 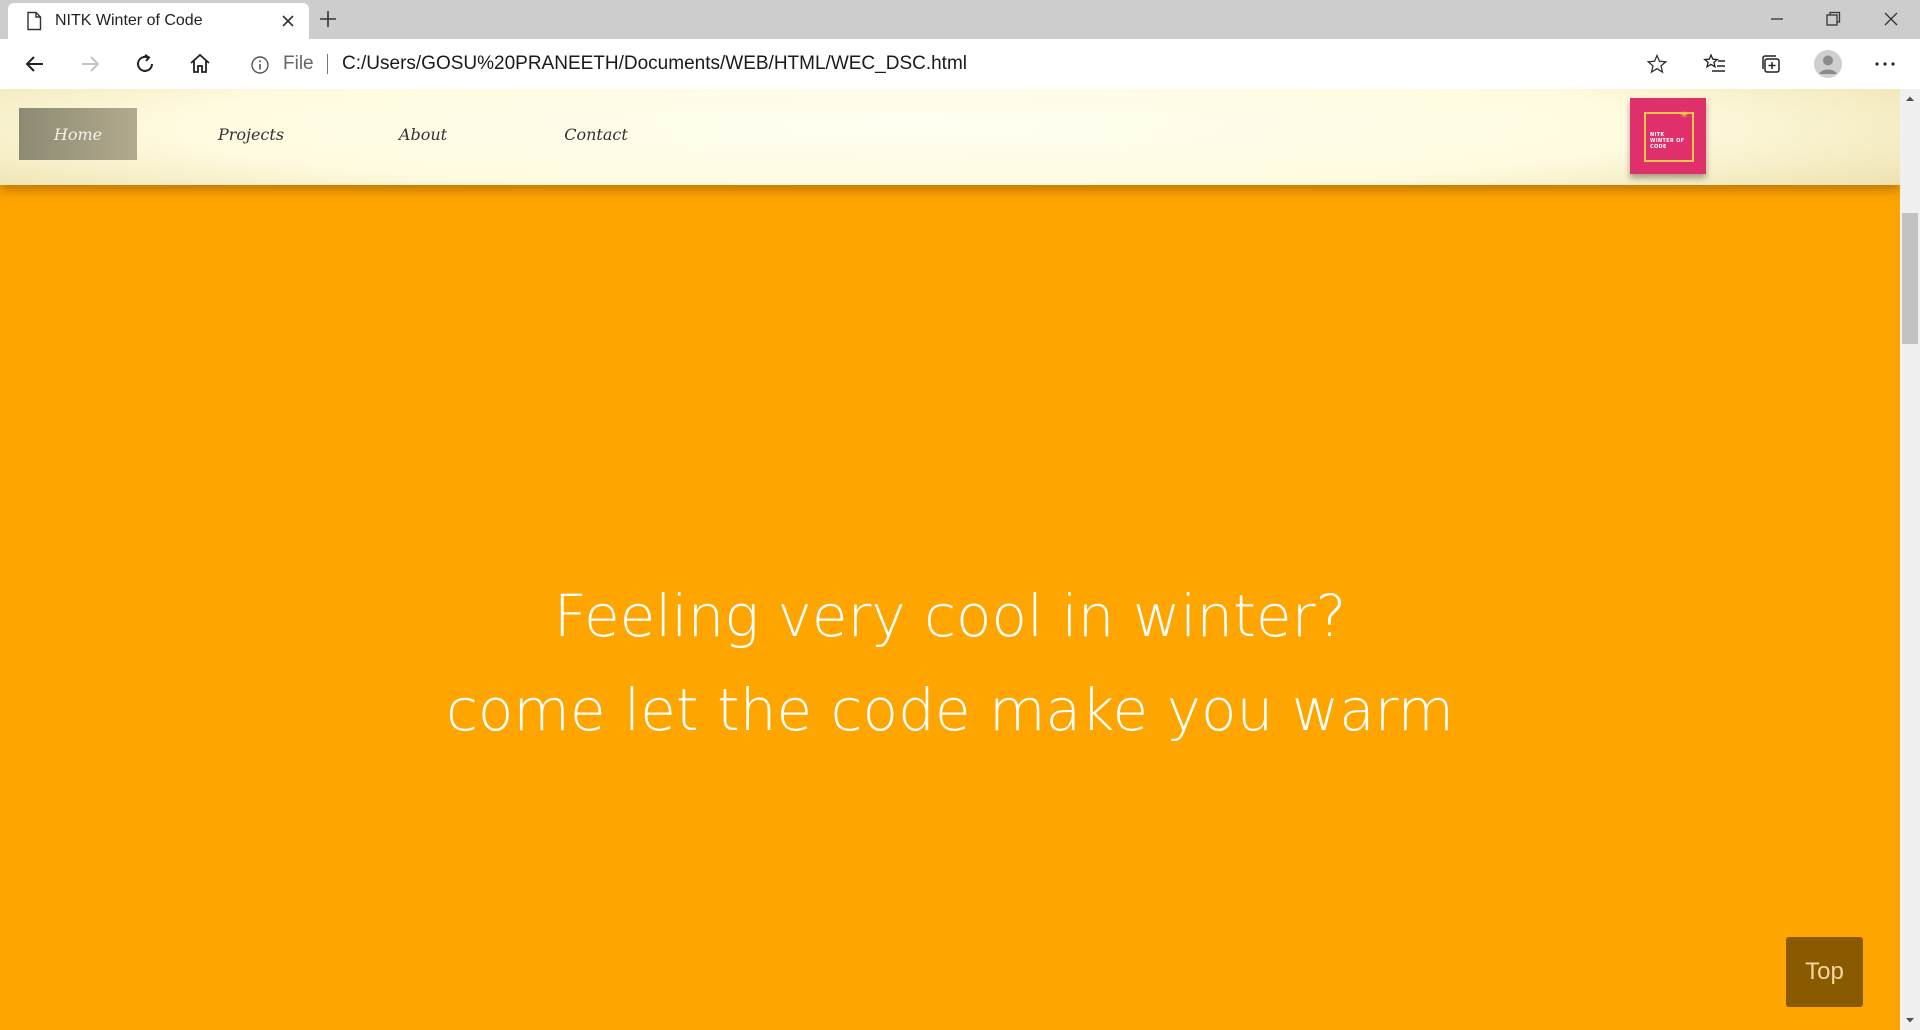 What do you see at coordinates (1910, 278) in the screenshot?
I see `scrollbar-thumb` at bounding box center [1910, 278].